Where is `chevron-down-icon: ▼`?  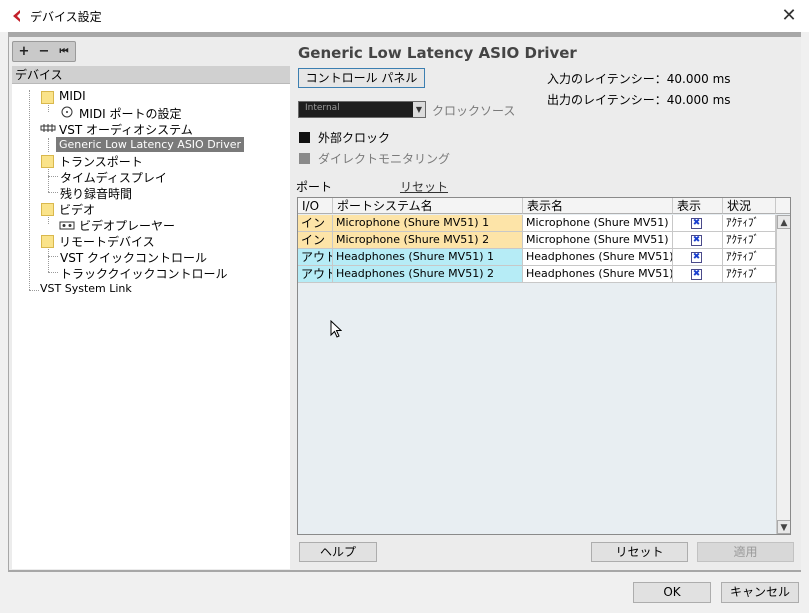 chevron-down-icon: ▼ is located at coordinates (419, 109).